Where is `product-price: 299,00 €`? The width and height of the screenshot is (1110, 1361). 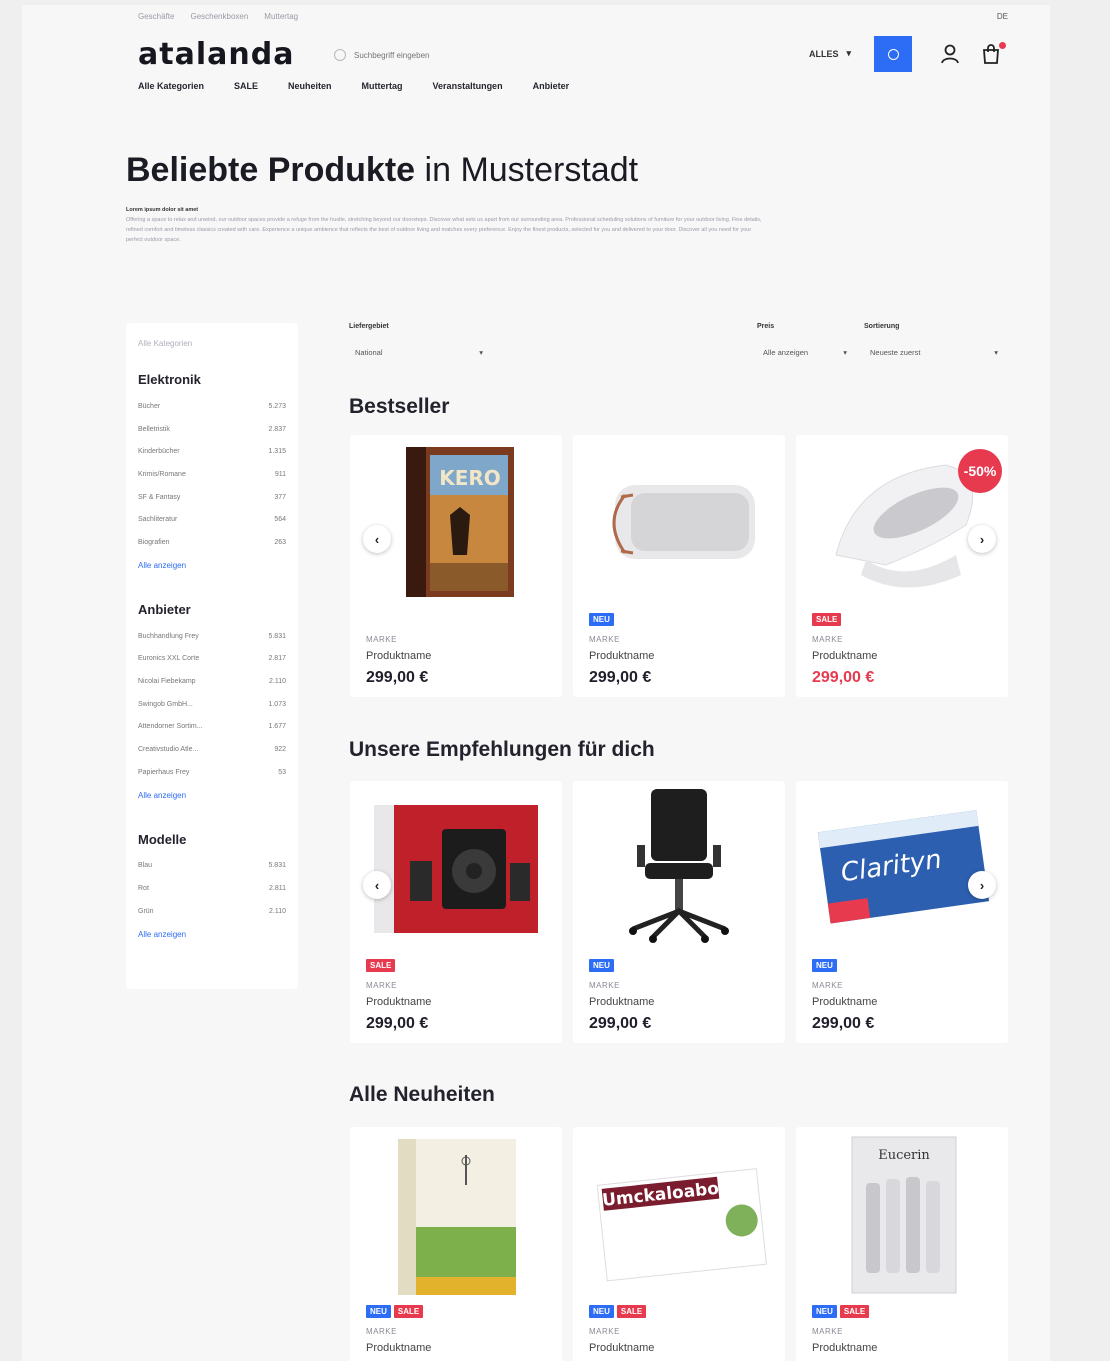
product-price: 299,00 € is located at coordinates (620, 1023).